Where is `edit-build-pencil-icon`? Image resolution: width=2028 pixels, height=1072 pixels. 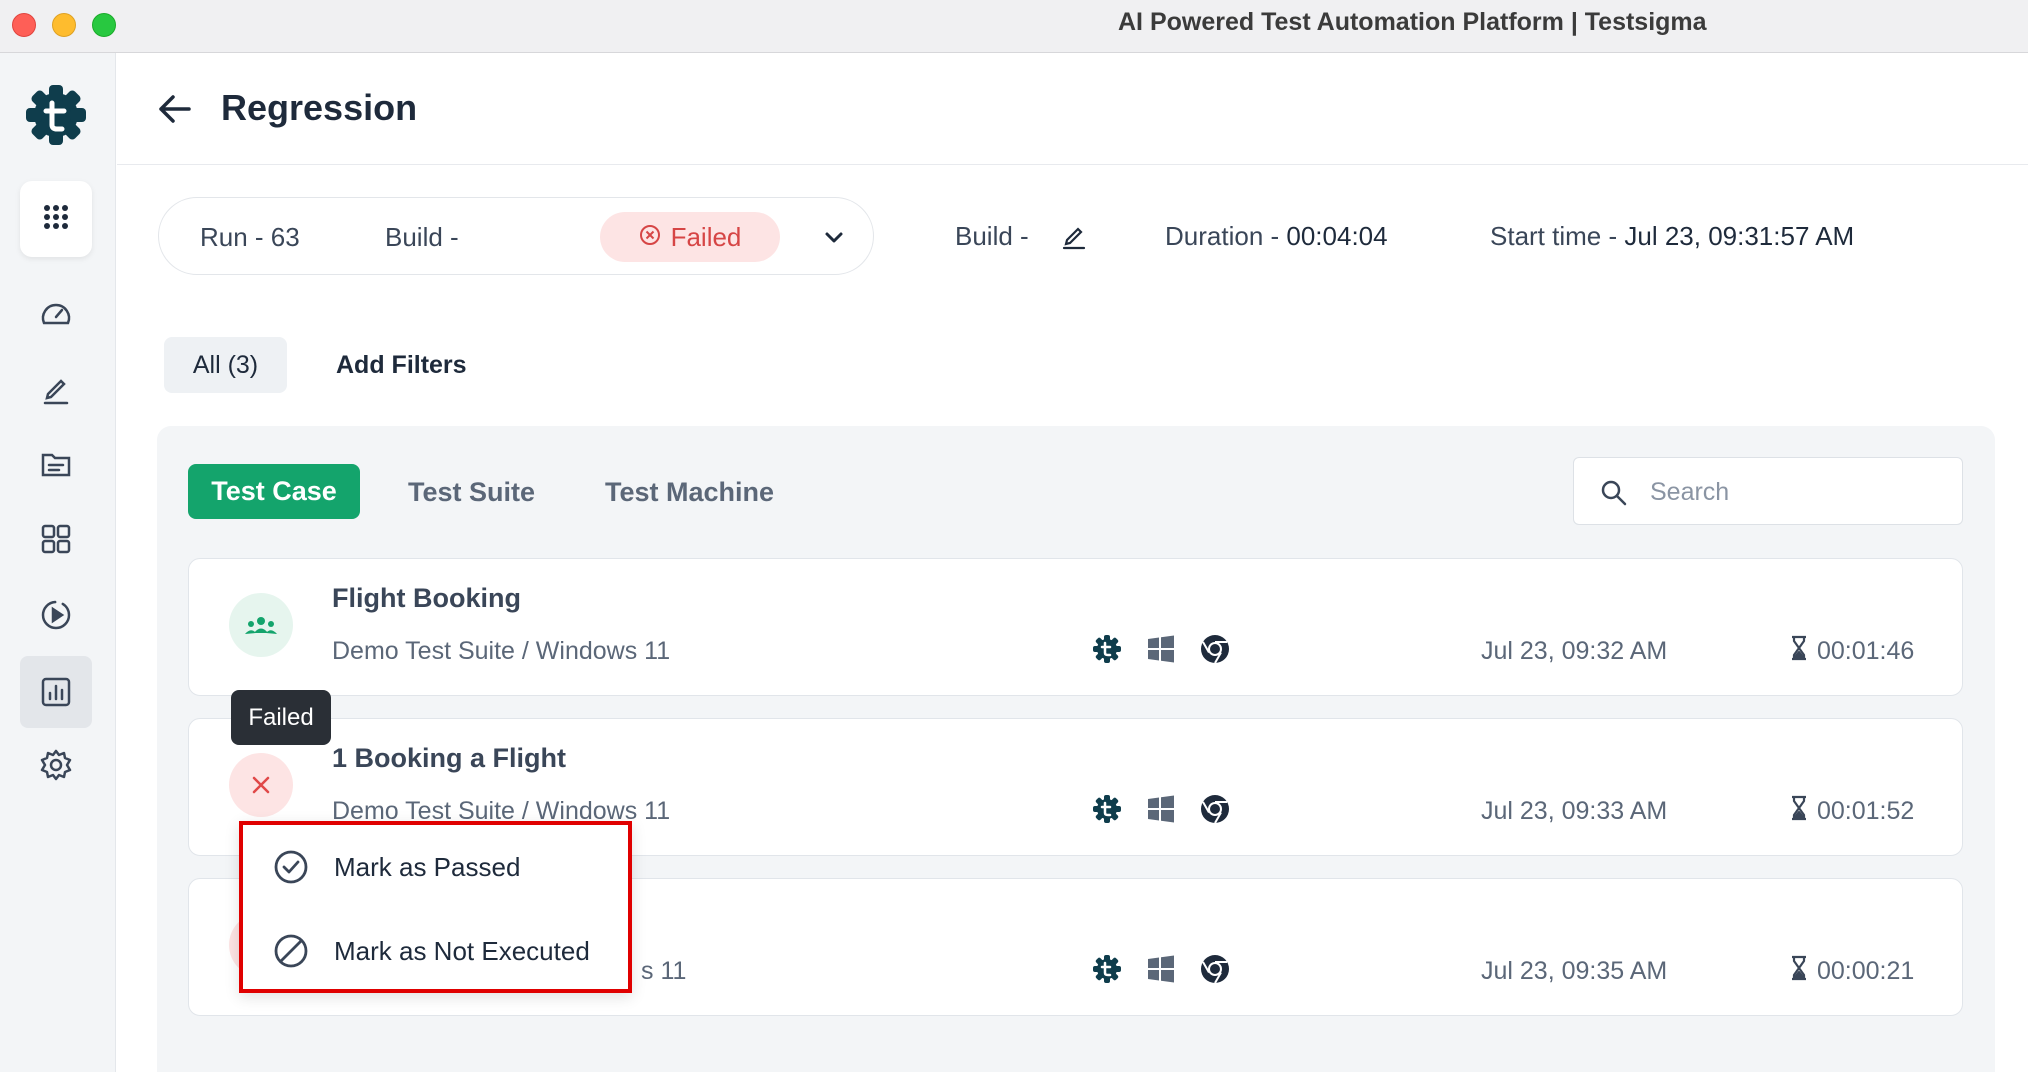 edit-build-pencil-icon is located at coordinates (1074, 235).